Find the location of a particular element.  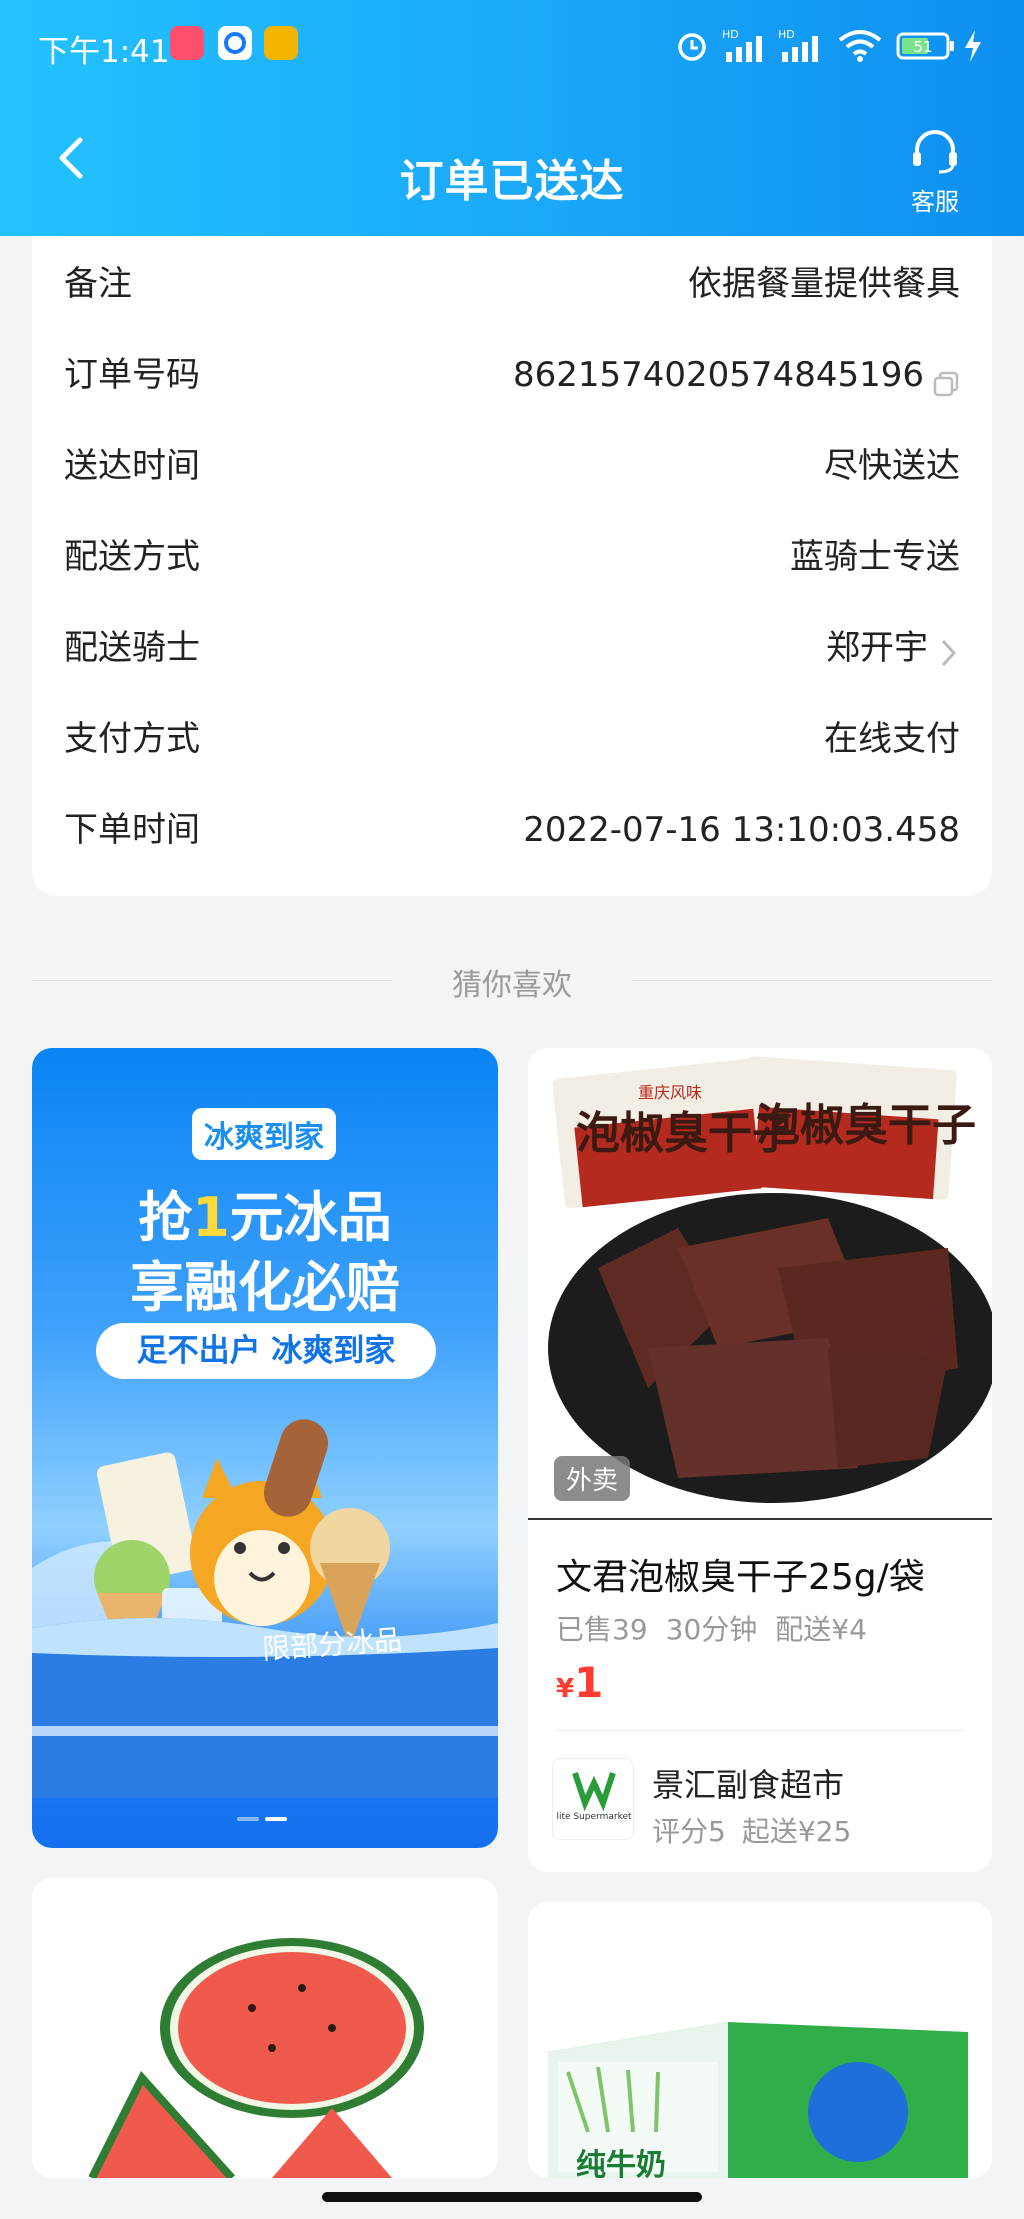

shop-logo-text: lite Supermarket is located at coordinates (594, 1817).